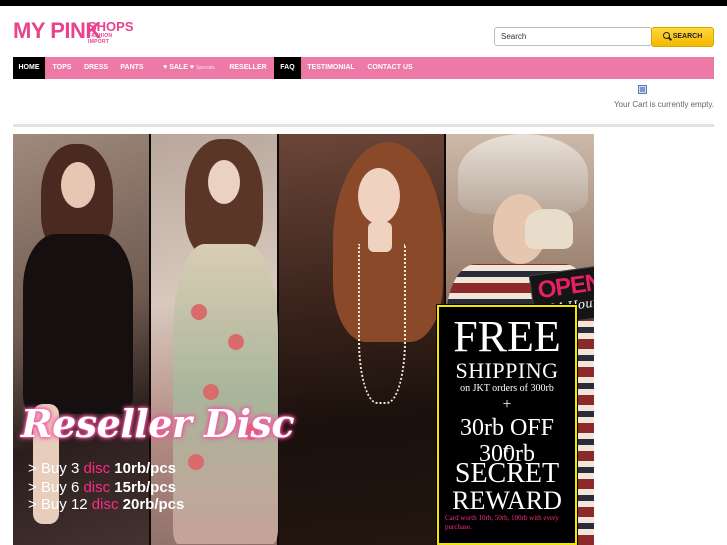  What do you see at coordinates (178, 67) in the screenshot?
I see `nav-item-label: ♥ SALE ♥` at bounding box center [178, 67].